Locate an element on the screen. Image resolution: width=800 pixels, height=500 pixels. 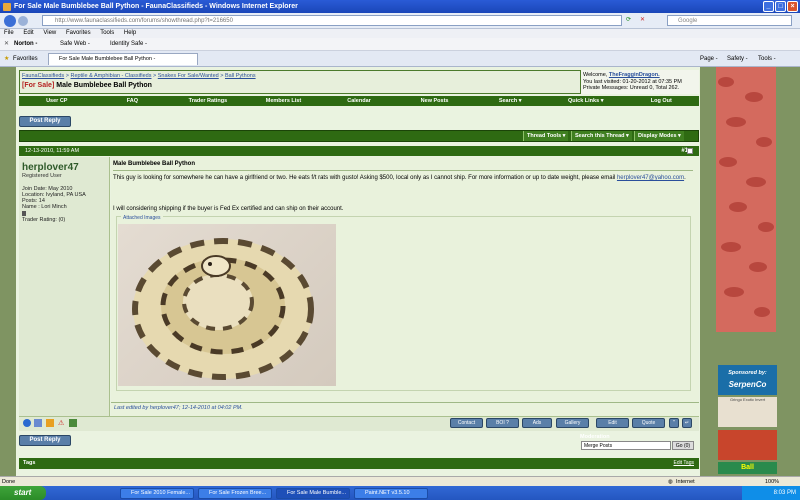
post-reply-button-bottom: Post Reply is located at coordinates (45, 440).